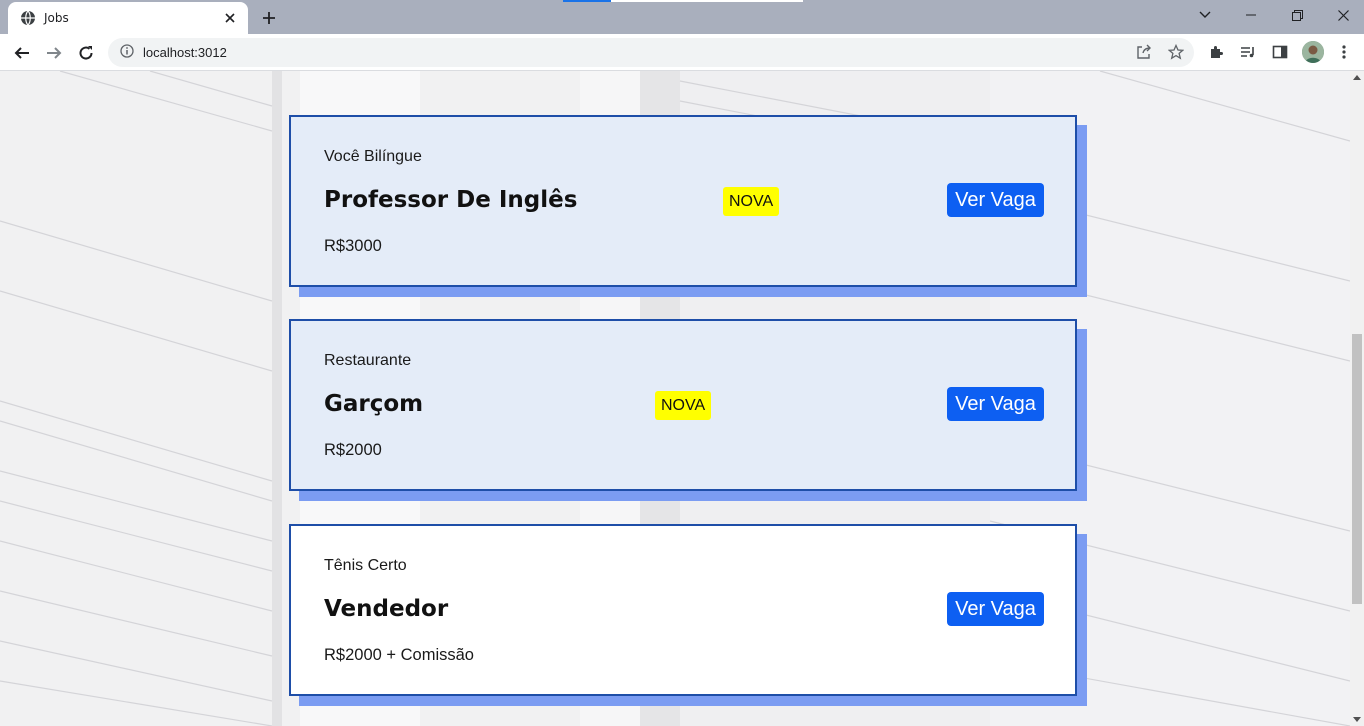  I want to click on restore-icon, so click(1297, 15).